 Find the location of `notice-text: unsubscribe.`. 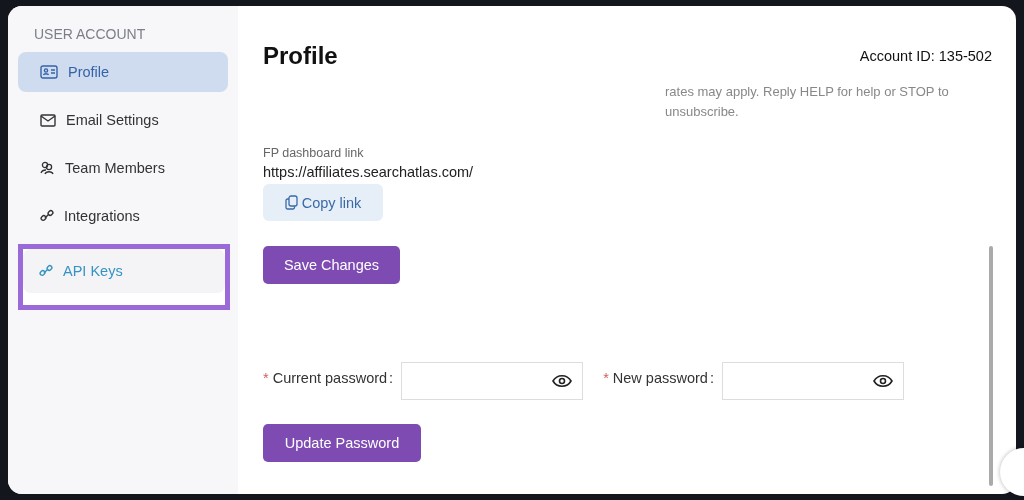

notice-text: unsubscribe. is located at coordinates (702, 112).